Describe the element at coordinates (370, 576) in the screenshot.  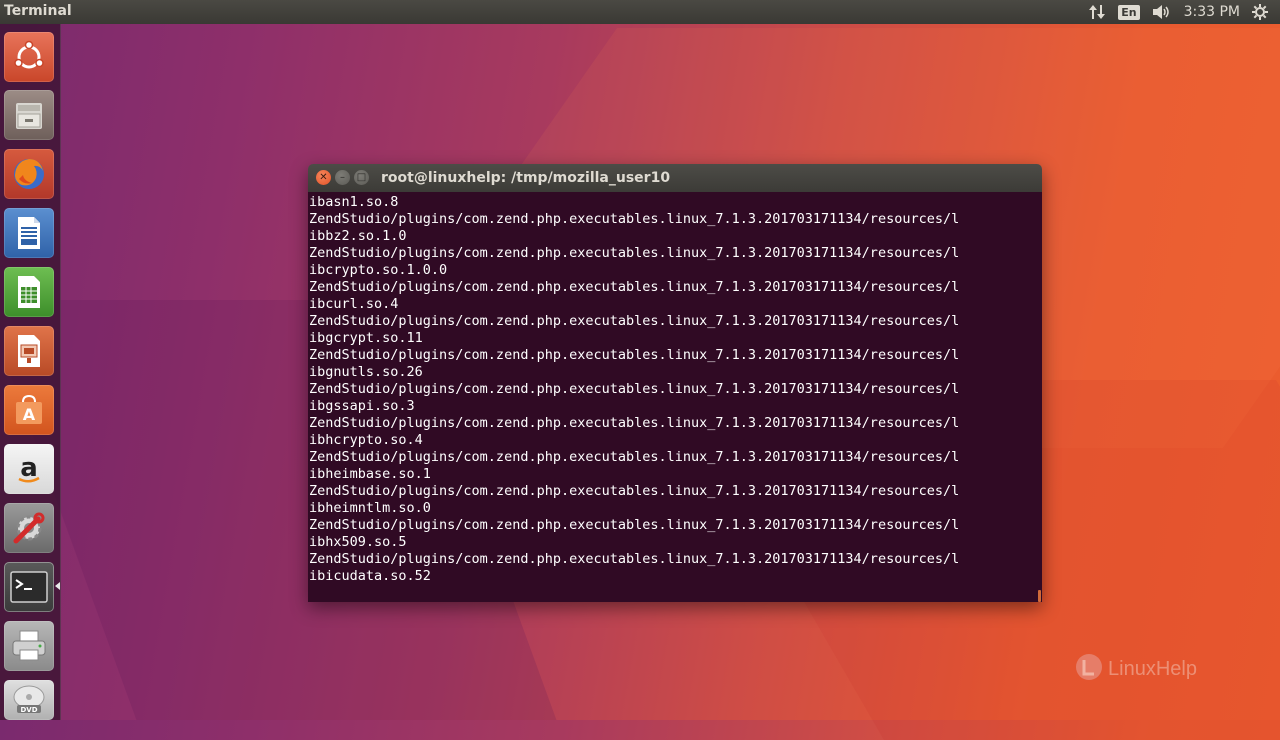
I see `terminal-line: ibicudata.so.52` at that location.